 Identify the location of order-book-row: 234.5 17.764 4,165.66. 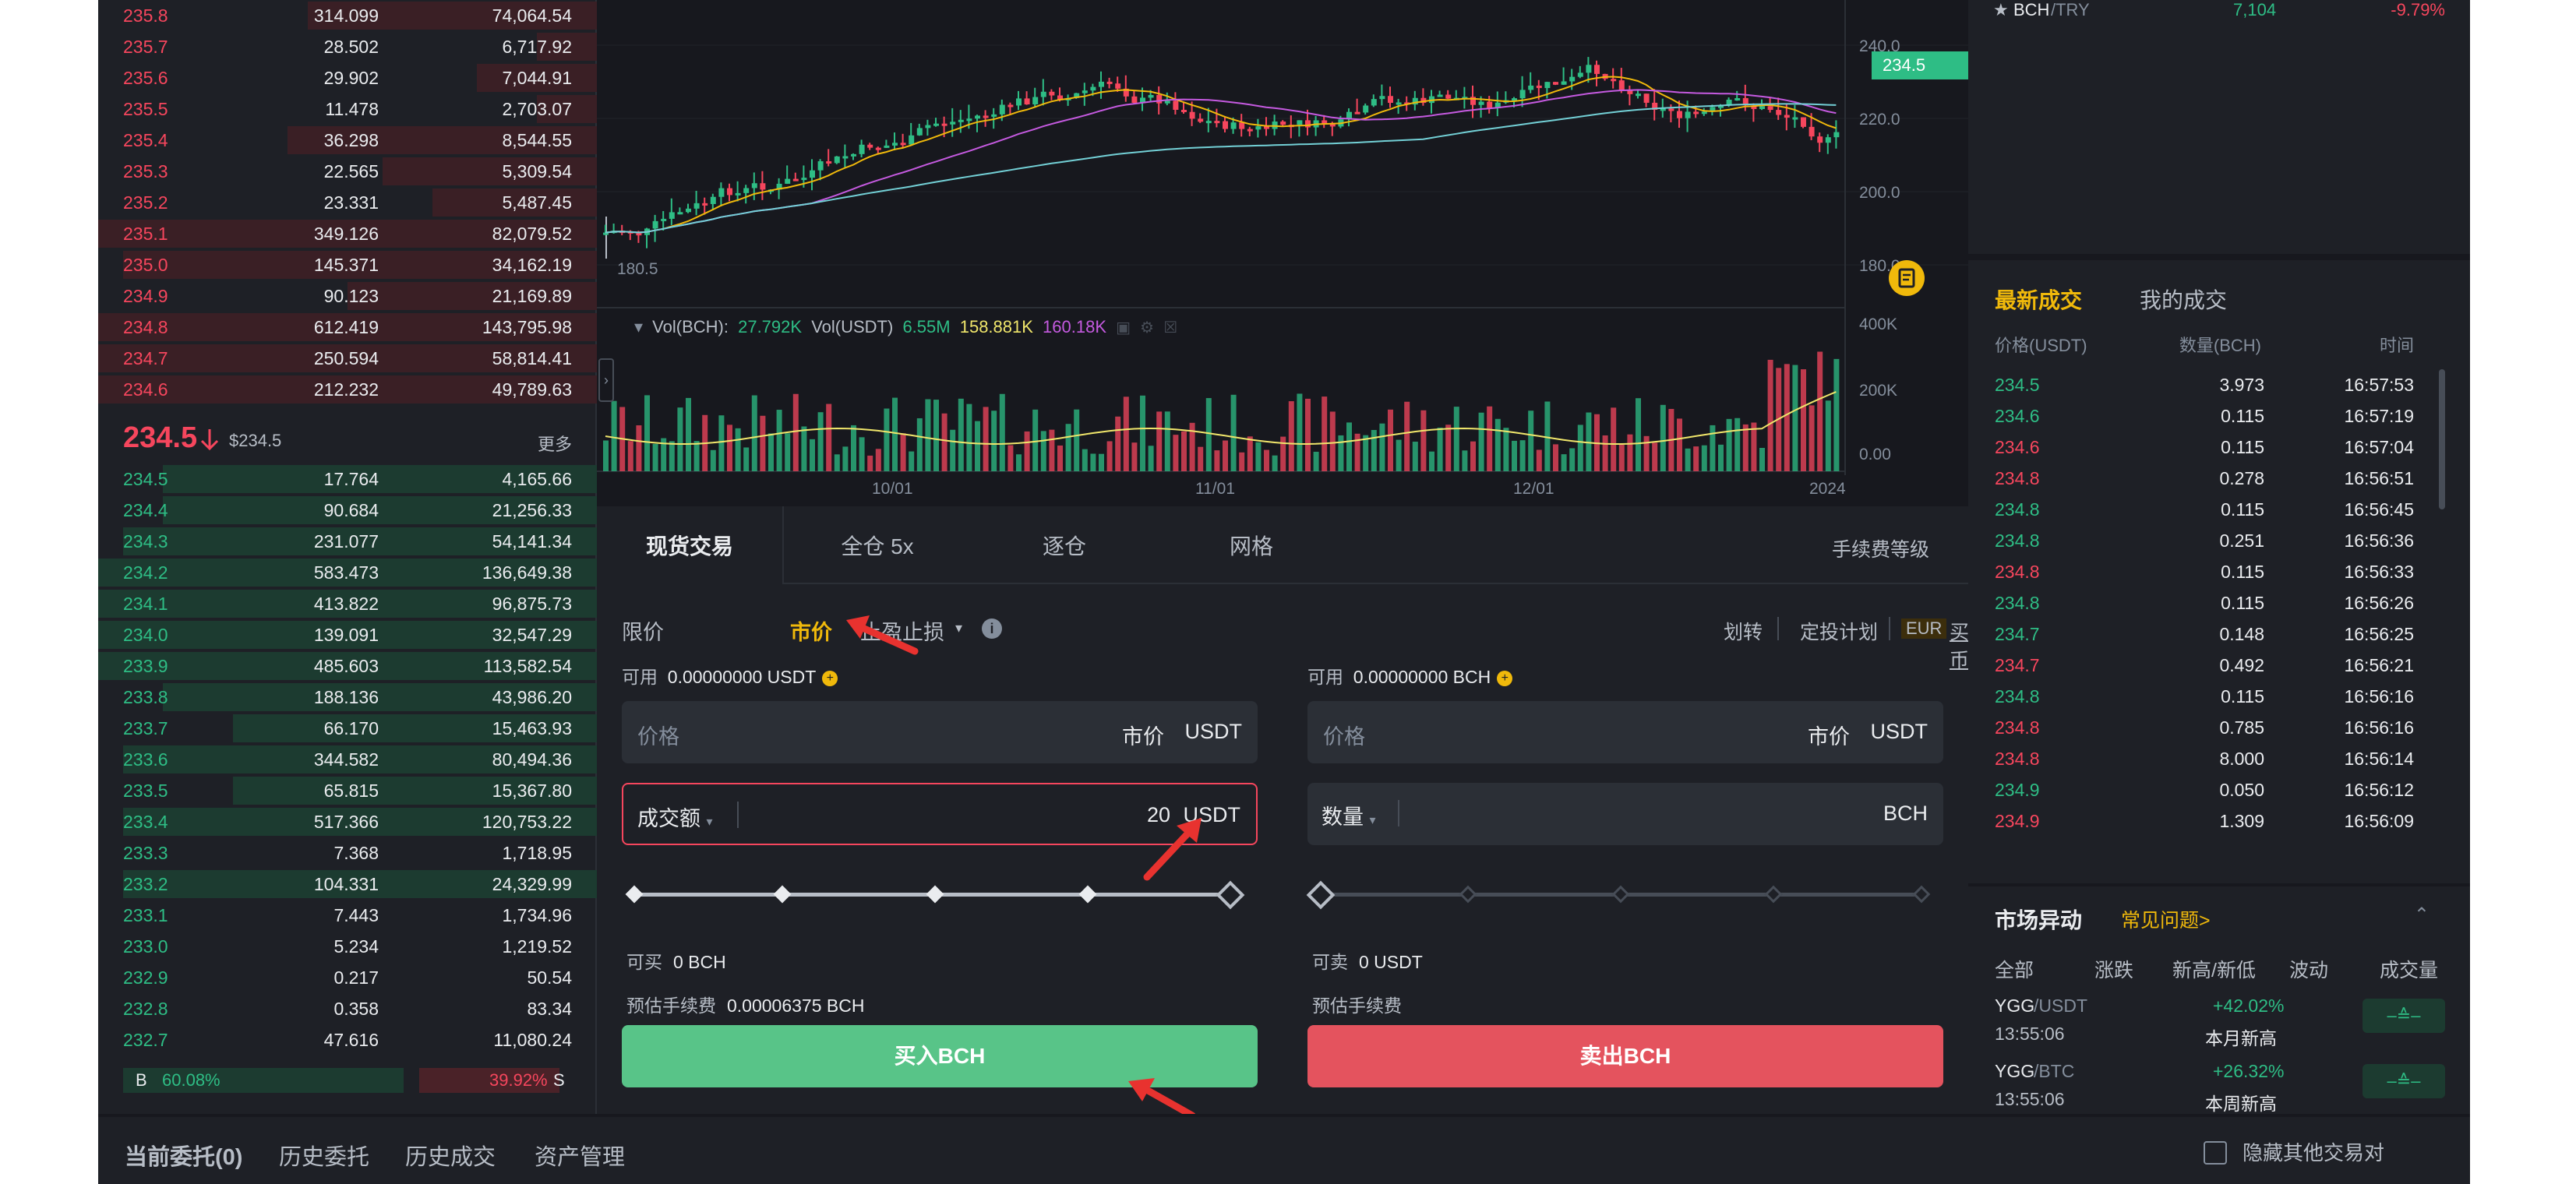
(347, 479).